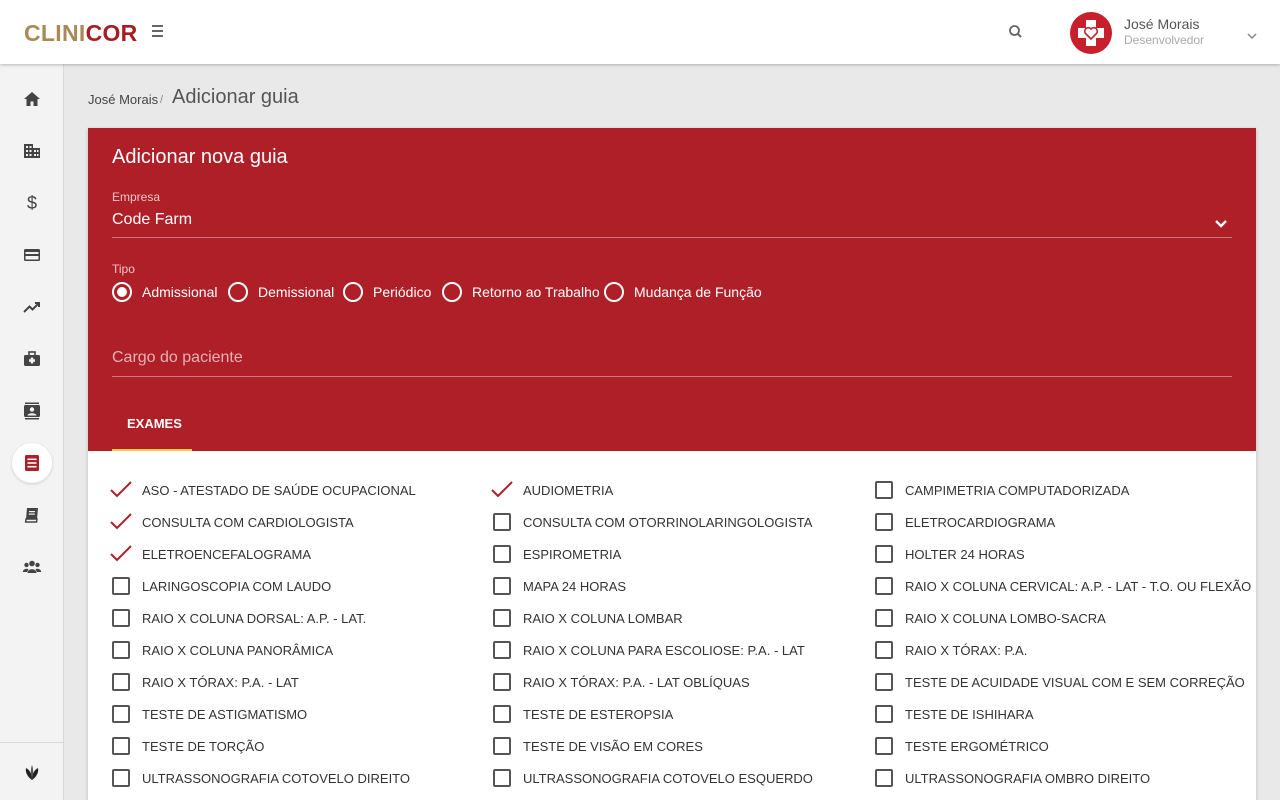 This screenshot has height=800, width=1280. I want to click on exam-checkbox-item: ULTRASSONOGRAFIA COTOVELO ESQUERDO, so click(653, 778).